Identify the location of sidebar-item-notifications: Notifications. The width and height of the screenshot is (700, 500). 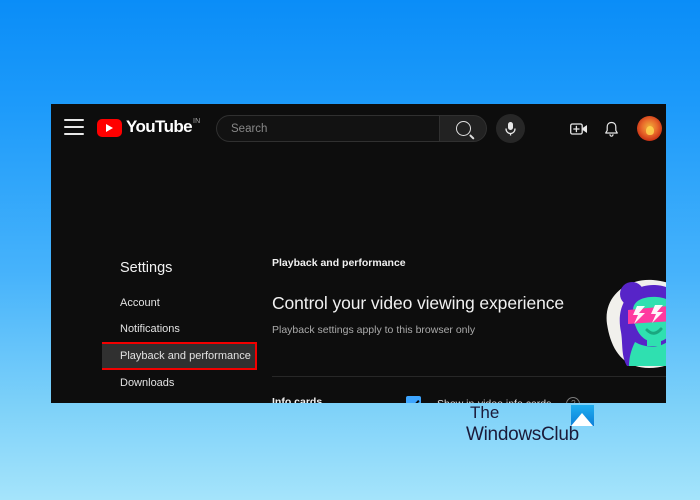
(184, 329).